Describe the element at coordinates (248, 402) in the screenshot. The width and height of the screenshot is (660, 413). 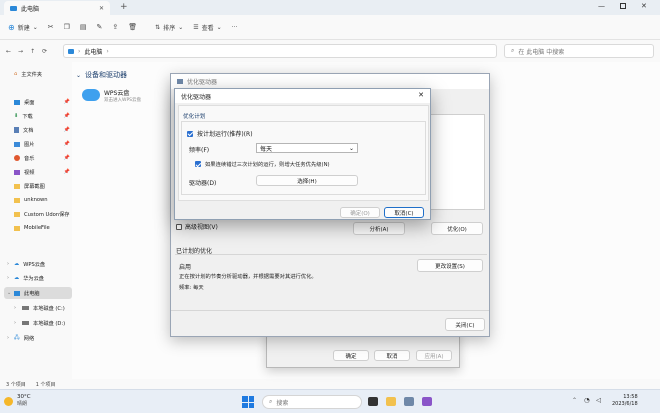
I see `start-icon` at that location.